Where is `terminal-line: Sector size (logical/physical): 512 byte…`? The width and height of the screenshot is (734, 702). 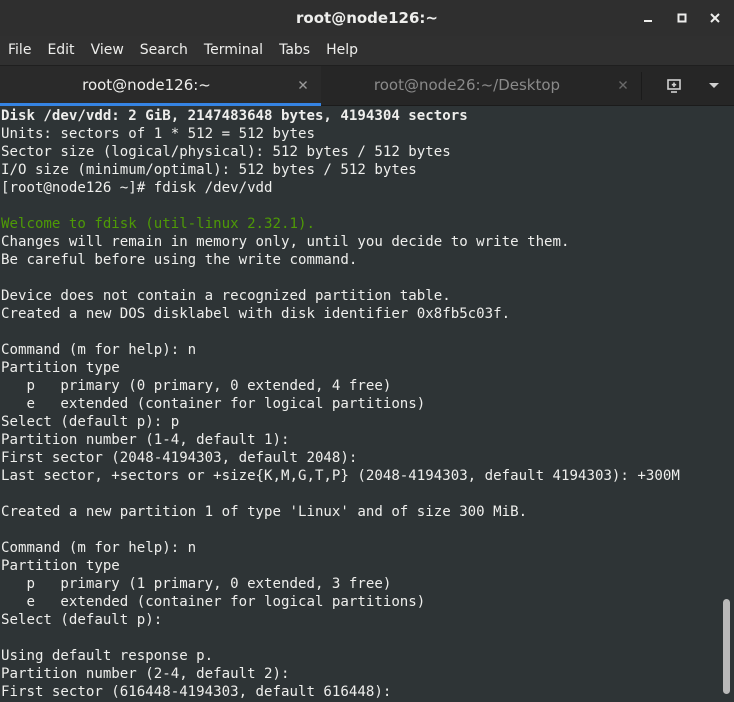 terminal-line: Sector size (logical/physical): 512 byte… is located at coordinates (226, 152).